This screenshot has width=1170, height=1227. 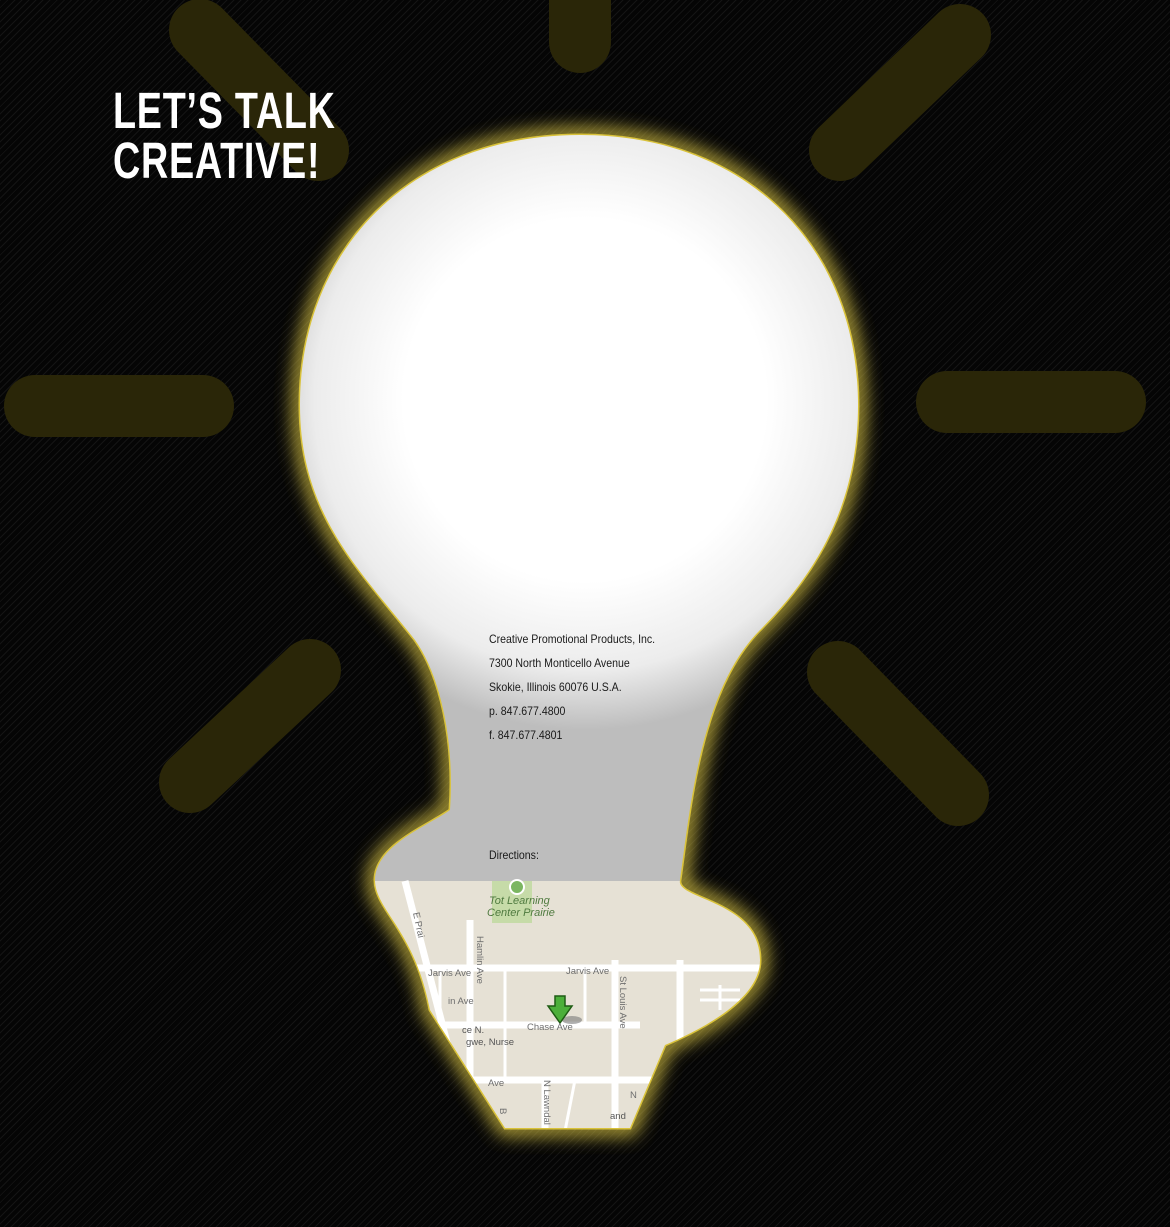 I want to click on street-touhy-label: Ave, so click(x=496, y=1083).